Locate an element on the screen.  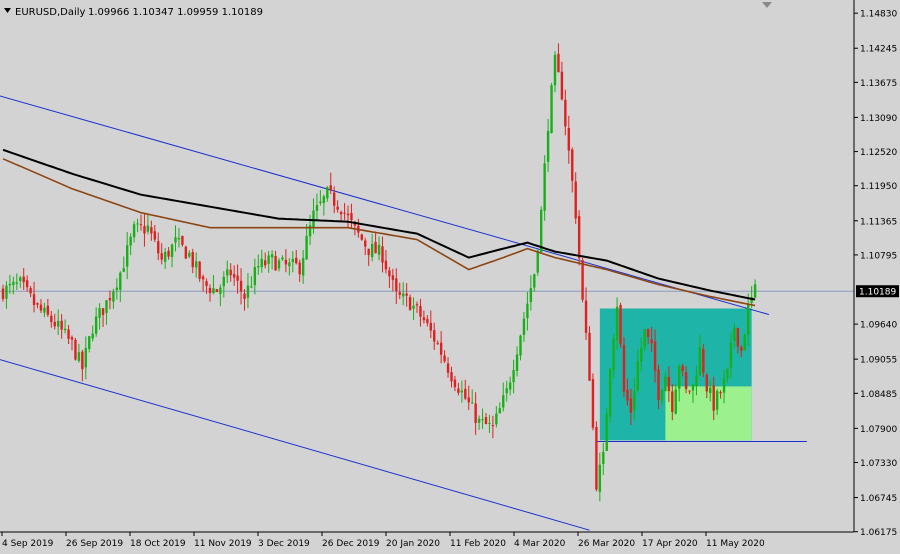
price-tick-label: 1.14830 is located at coordinates (878, 15).